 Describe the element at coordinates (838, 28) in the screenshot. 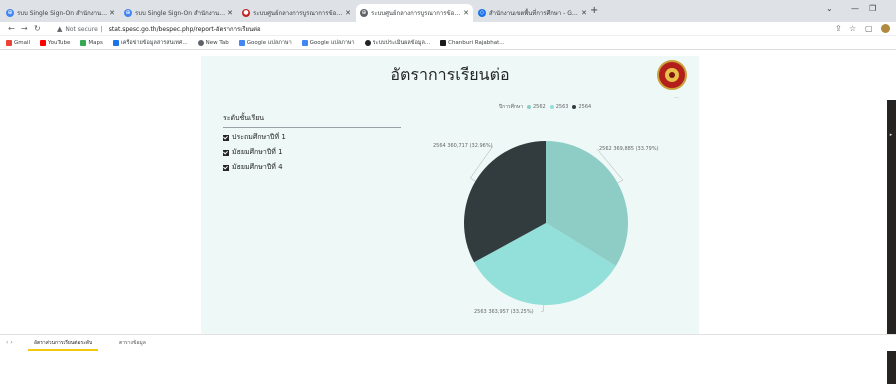

I see `share-icon: ⇪` at that location.